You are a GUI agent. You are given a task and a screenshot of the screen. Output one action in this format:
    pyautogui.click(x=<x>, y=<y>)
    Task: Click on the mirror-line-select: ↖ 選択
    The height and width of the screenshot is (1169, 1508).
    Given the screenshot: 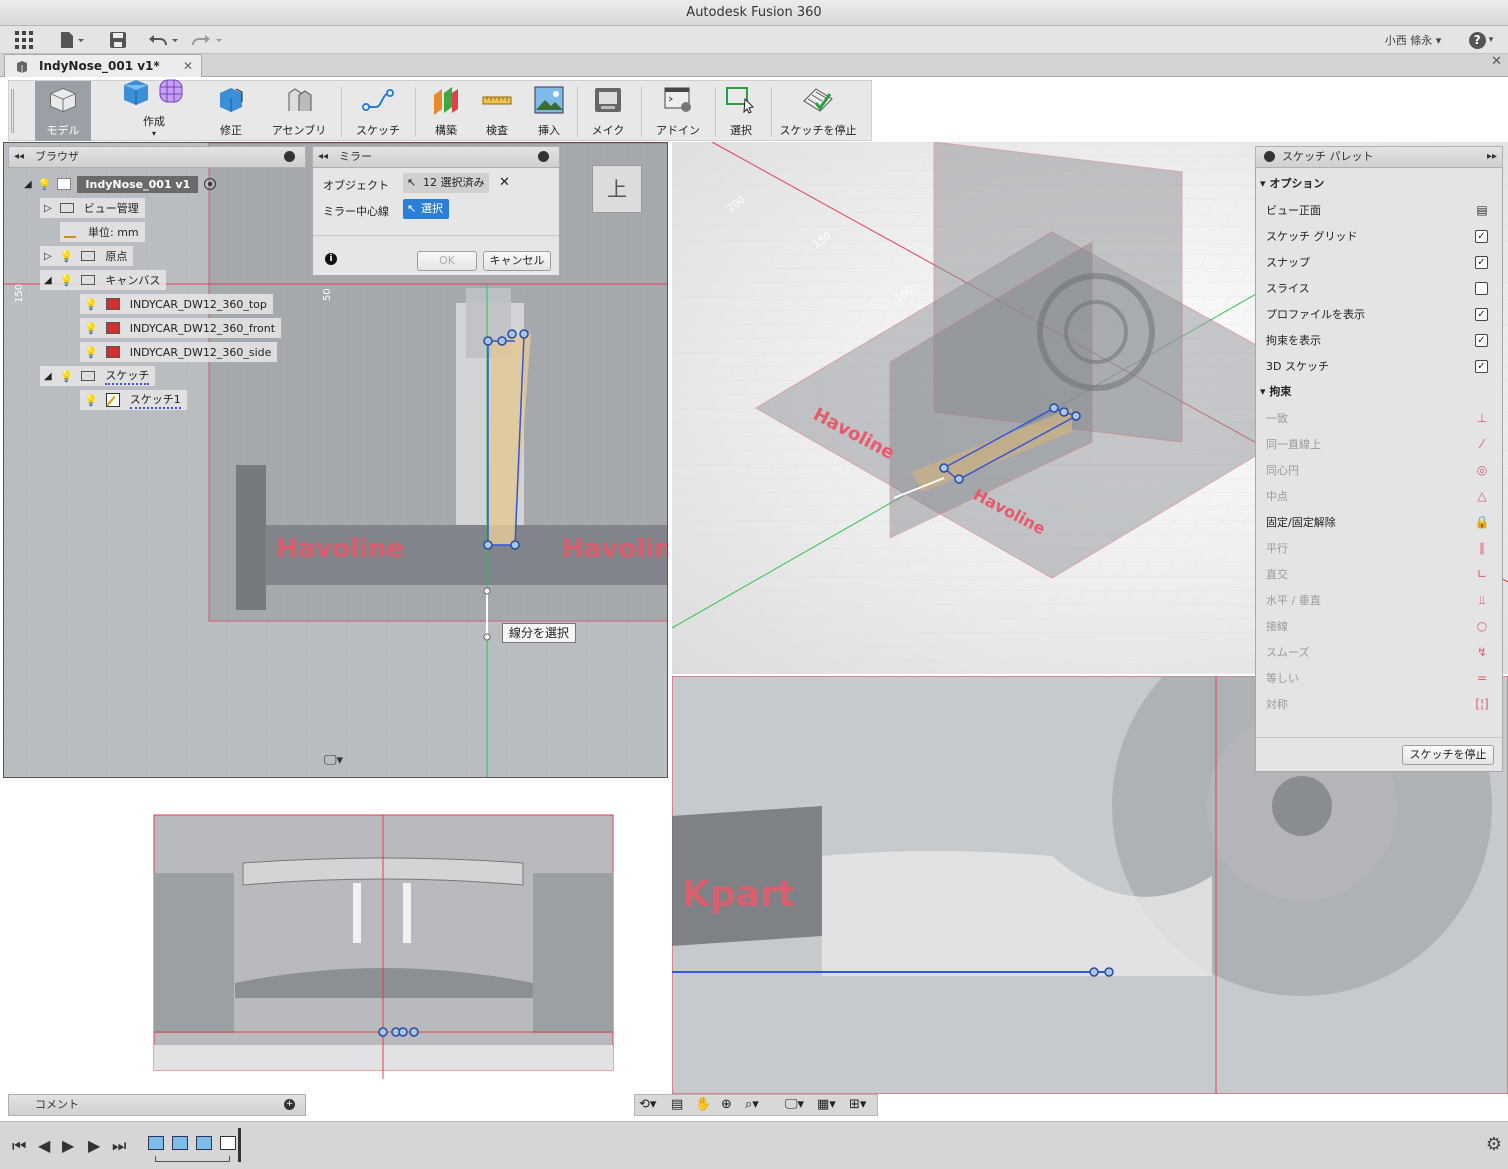 What is the action you would take?
    pyautogui.click(x=426, y=209)
    